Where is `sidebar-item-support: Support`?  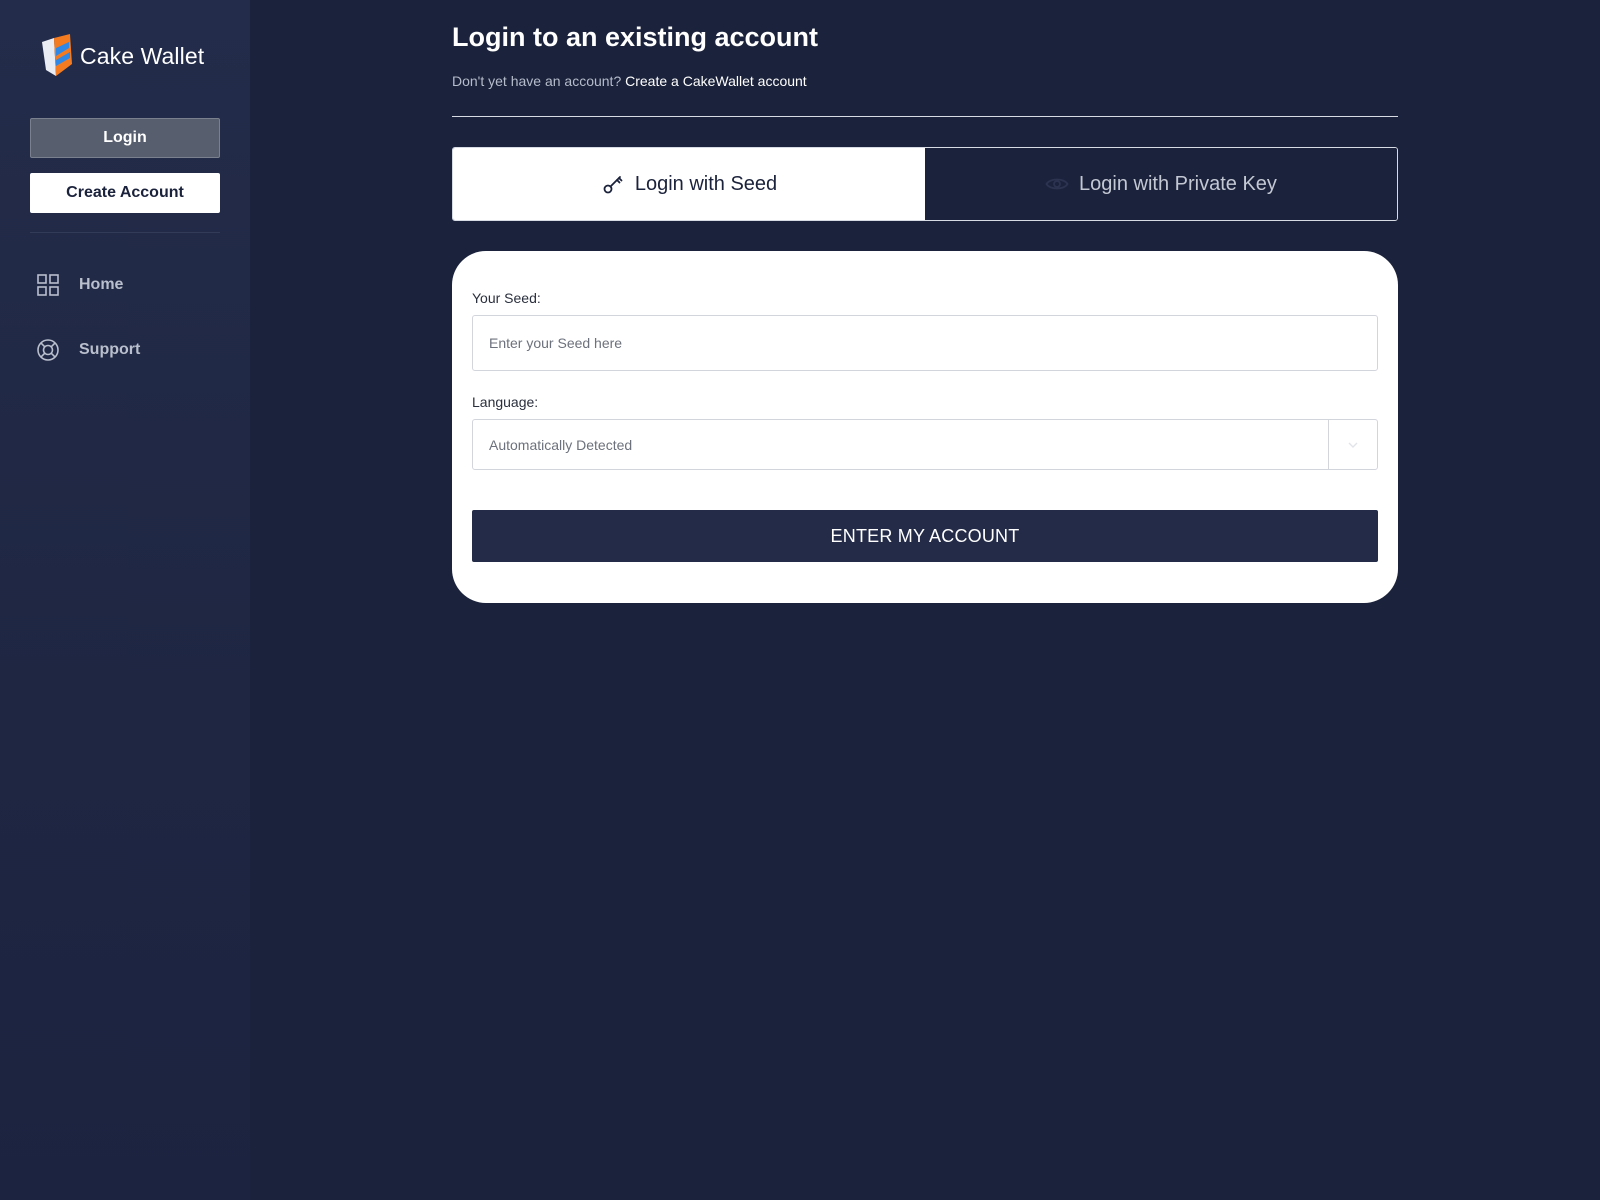 sidebar-item-support: Support is located at coordinates (88, 350).